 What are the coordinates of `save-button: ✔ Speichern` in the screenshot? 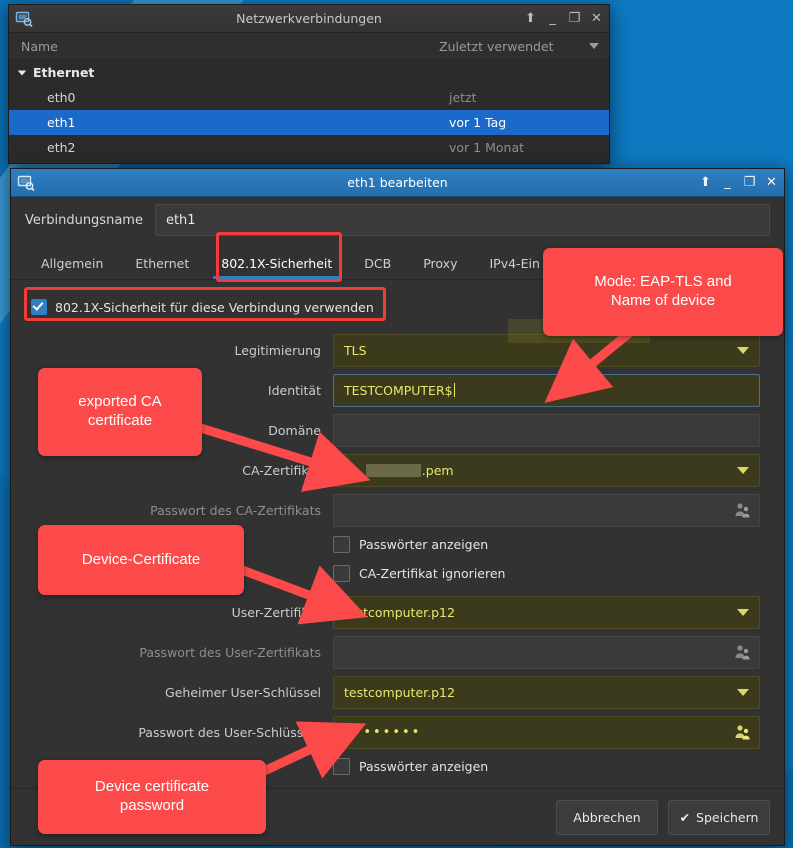 It's located at (719, 817).